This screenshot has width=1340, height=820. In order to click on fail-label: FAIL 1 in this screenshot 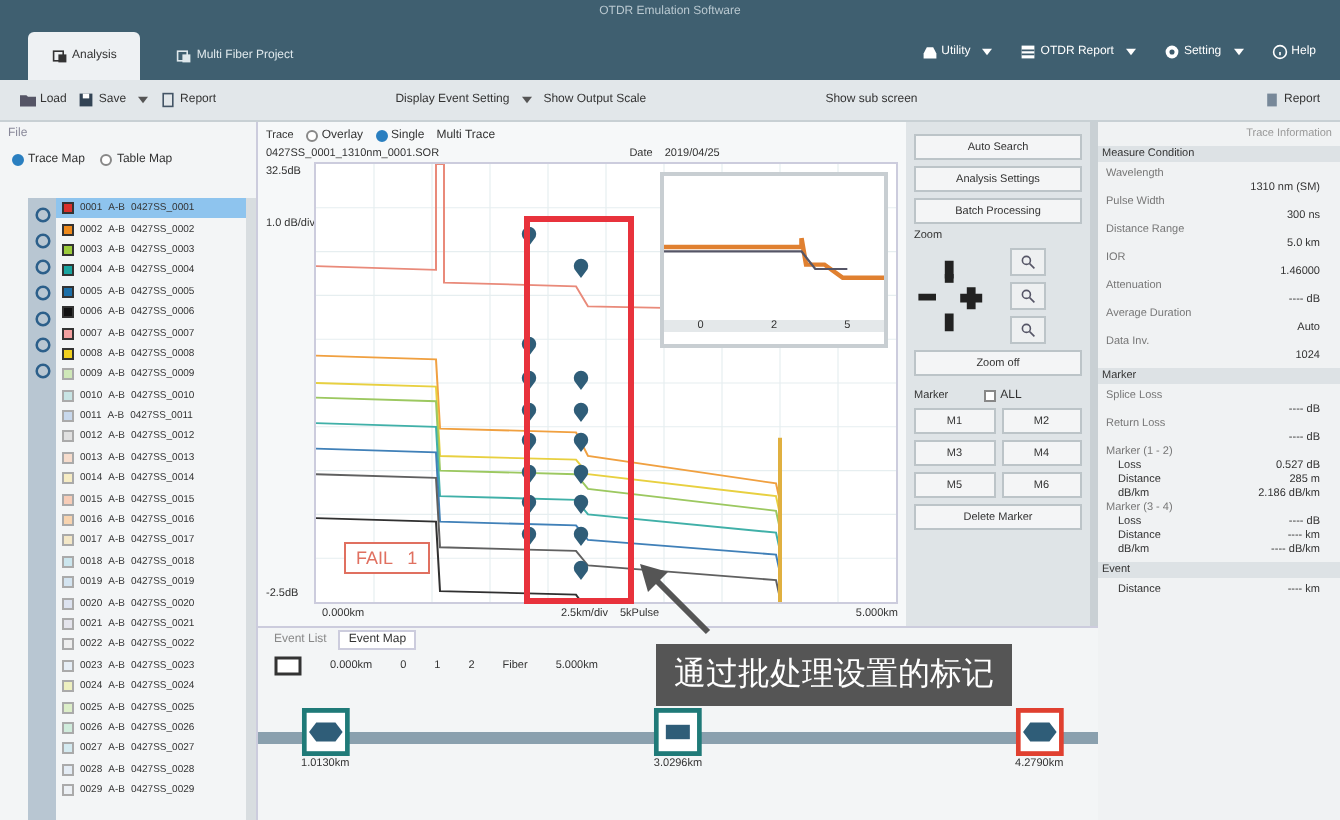, I will do `click(387, 558)`.